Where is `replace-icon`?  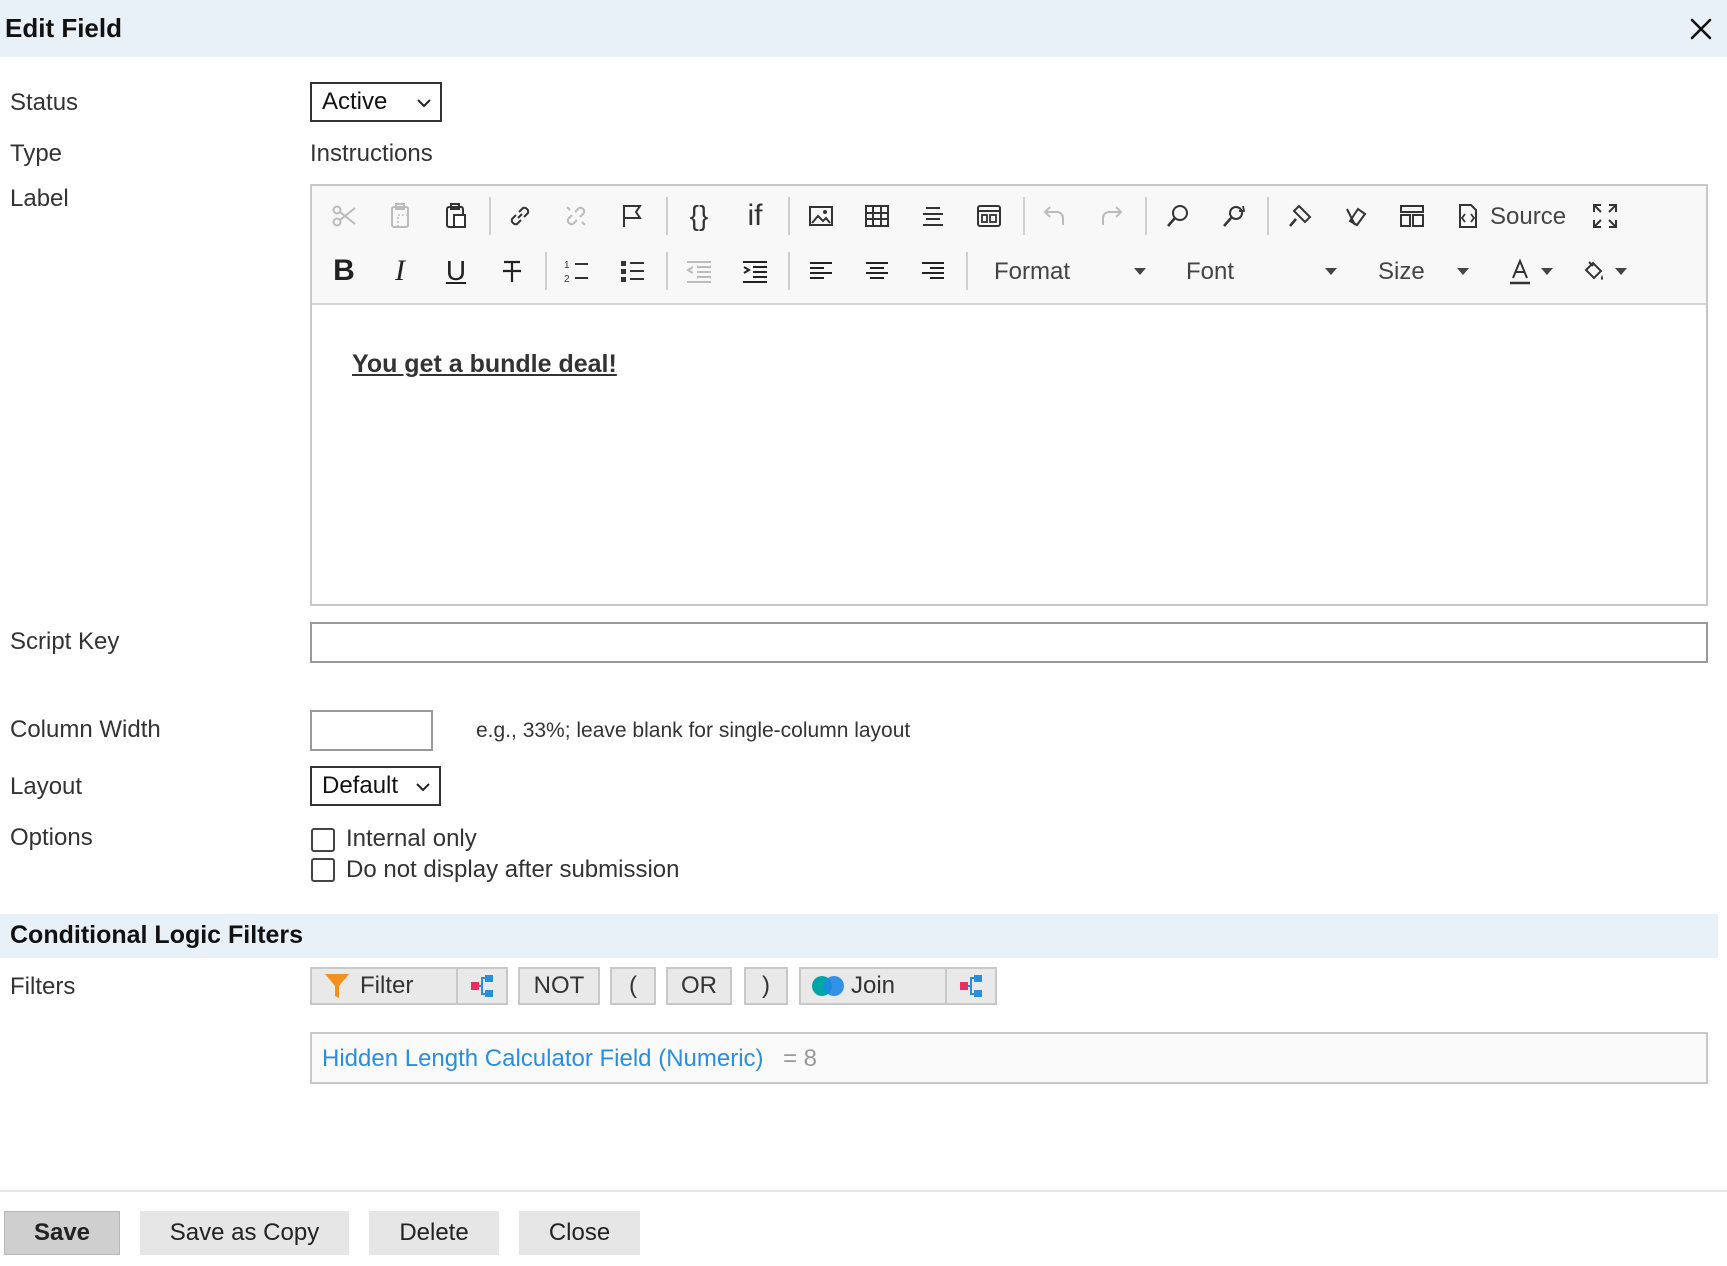 replace-icon is located at coordinates (1234, 216).